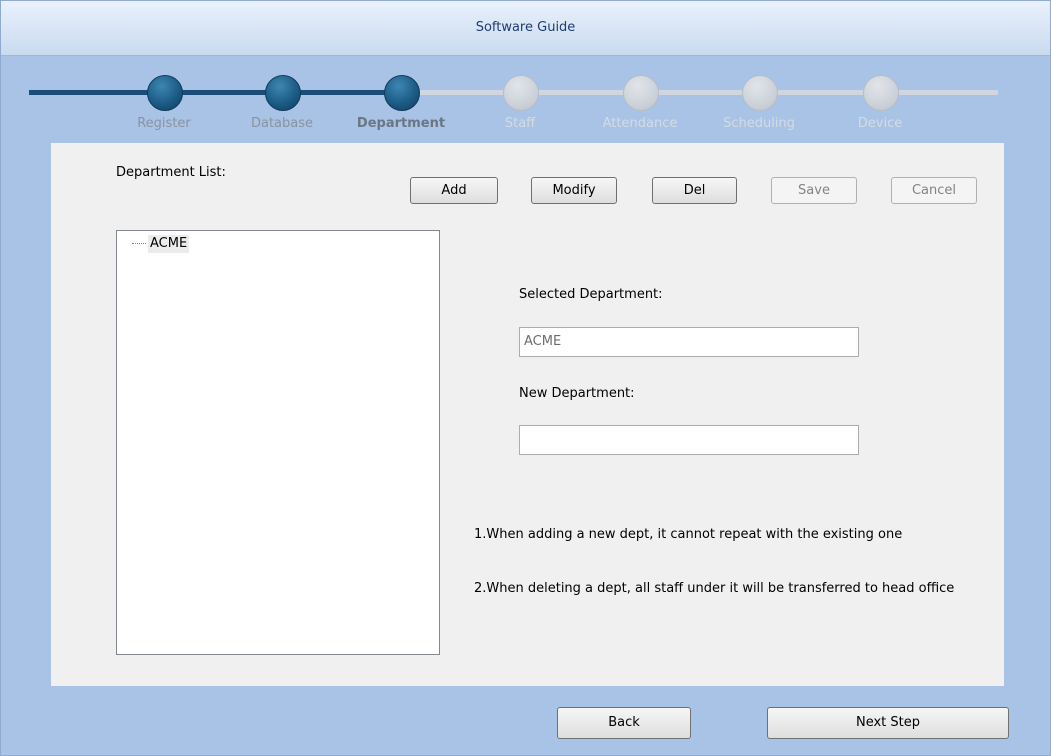 The image size is (1051, 756). Describe the element at coordinates (888, 723) in the screenshot. I see `next-step-button: Next Step` at that location.